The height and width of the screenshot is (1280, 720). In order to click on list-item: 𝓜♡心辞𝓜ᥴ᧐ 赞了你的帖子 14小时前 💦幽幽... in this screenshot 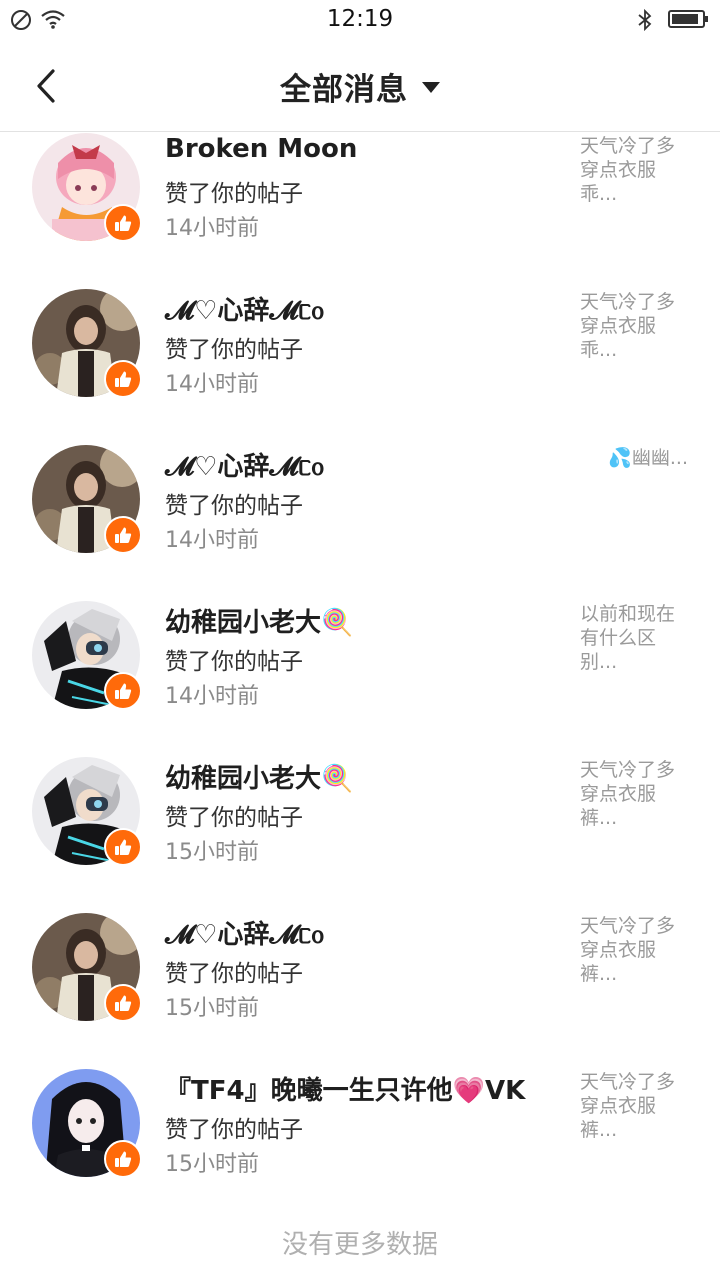, I will do `click(360, 522)`.